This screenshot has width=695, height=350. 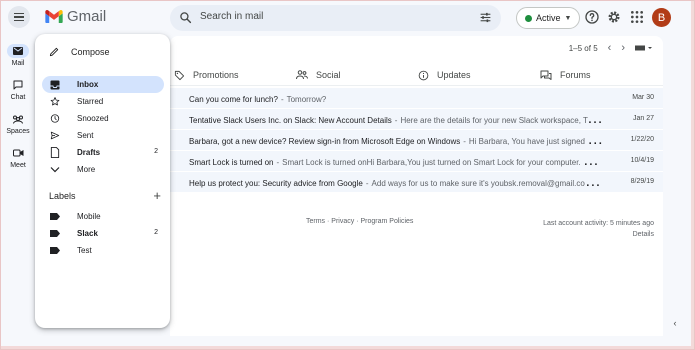 I want to click on label-item-test: Test, so click(x=103, y=250).